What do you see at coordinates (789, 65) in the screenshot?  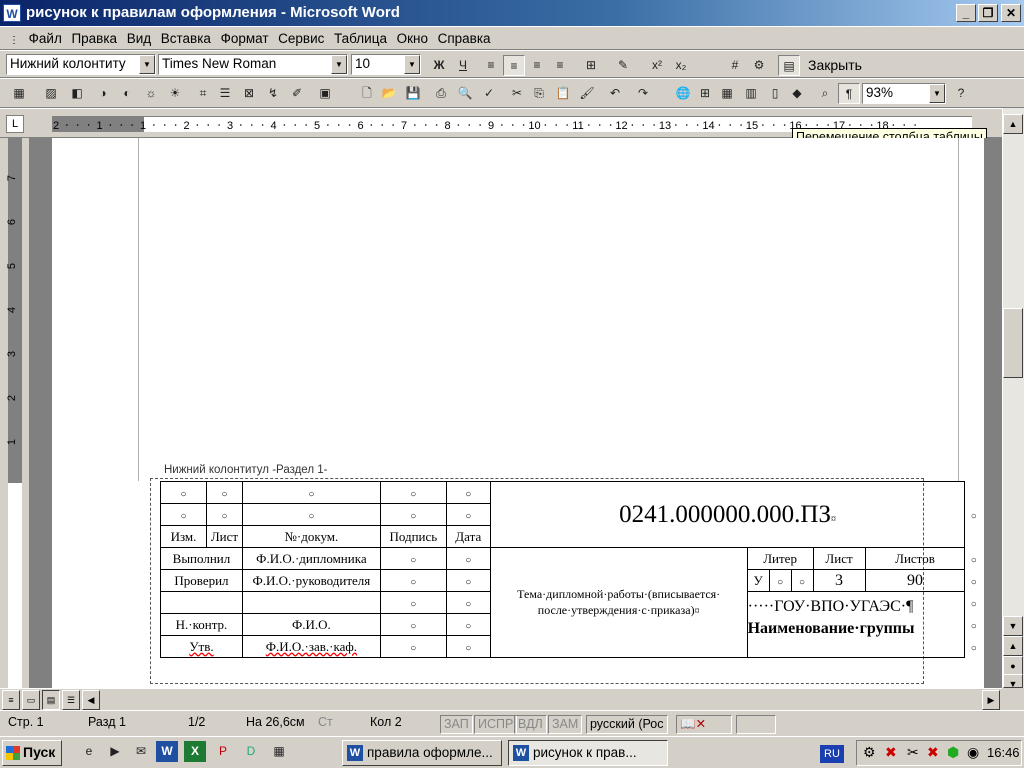 I see `switch-header-footer-icon: ▤` at bounding box center [789, 65].